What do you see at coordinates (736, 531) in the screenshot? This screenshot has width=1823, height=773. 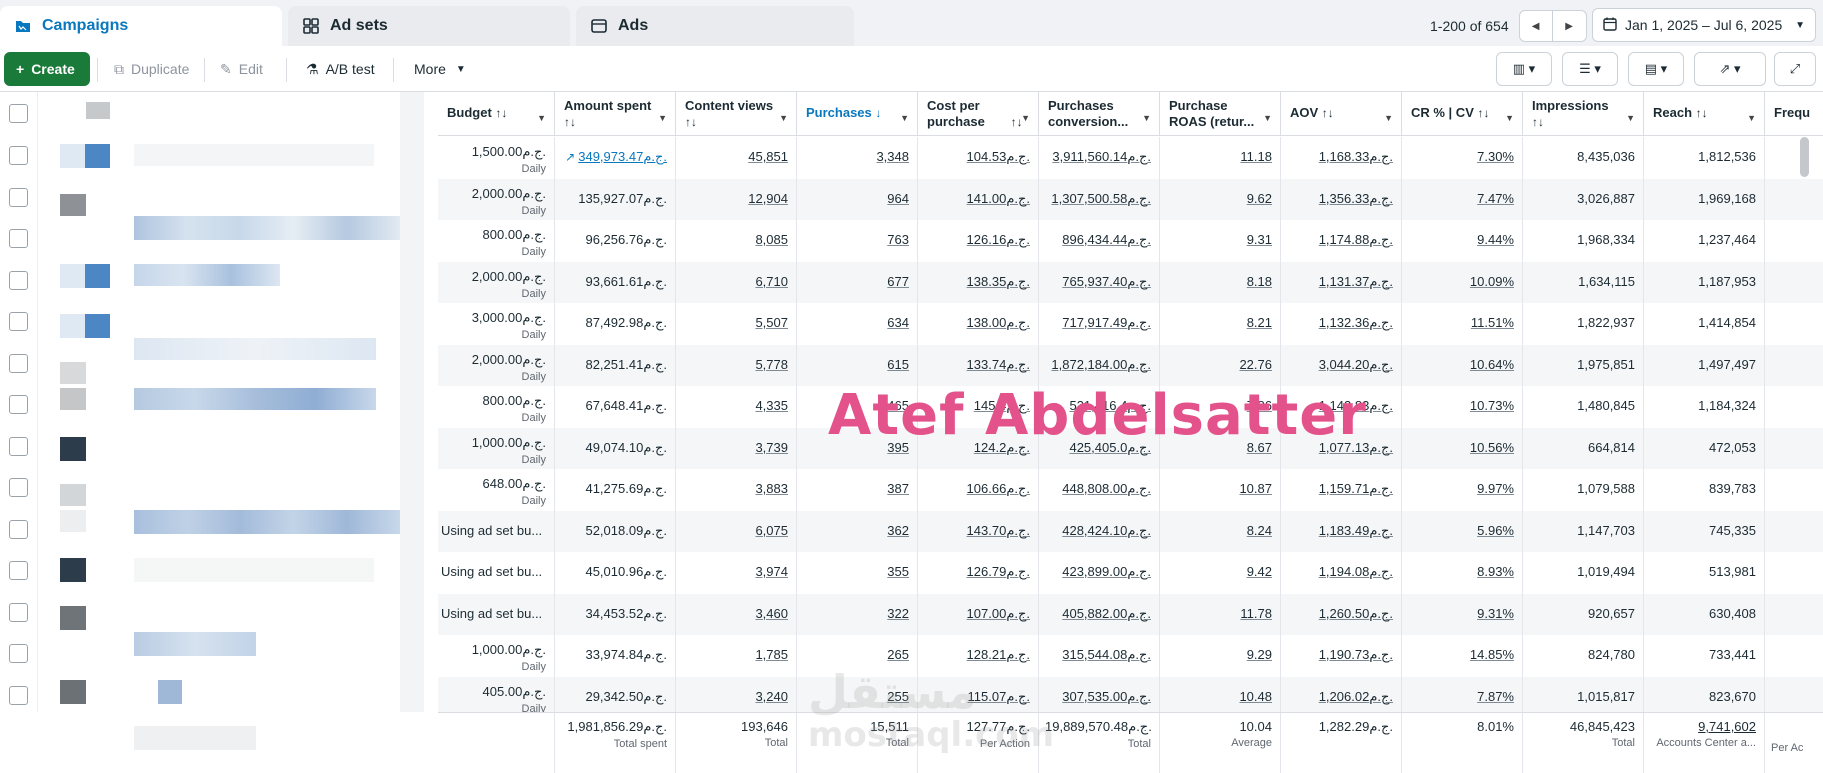 I see `cell-content-views: 6,075` at bounding box center [736, 531].